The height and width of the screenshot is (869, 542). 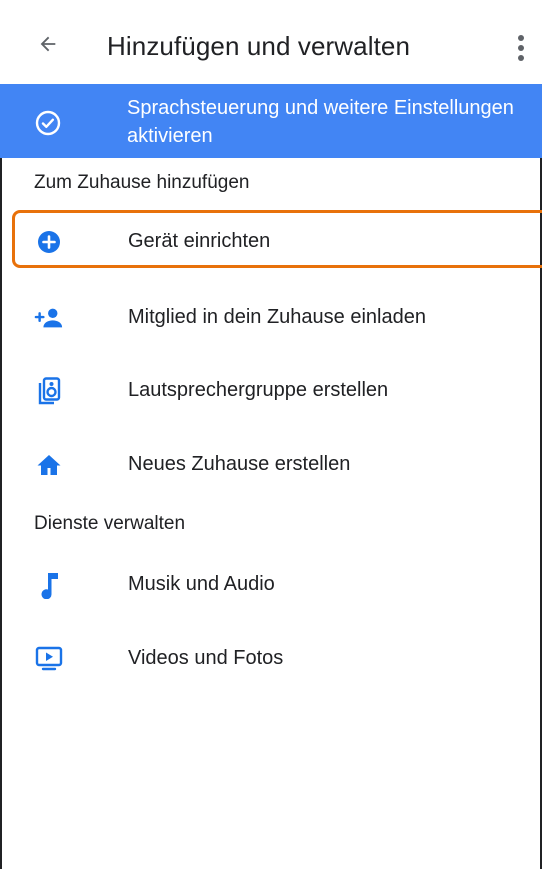 I want to click on invite-member-item: Mitglied in dein Zuhause einladen, so click(x=271, y=318).